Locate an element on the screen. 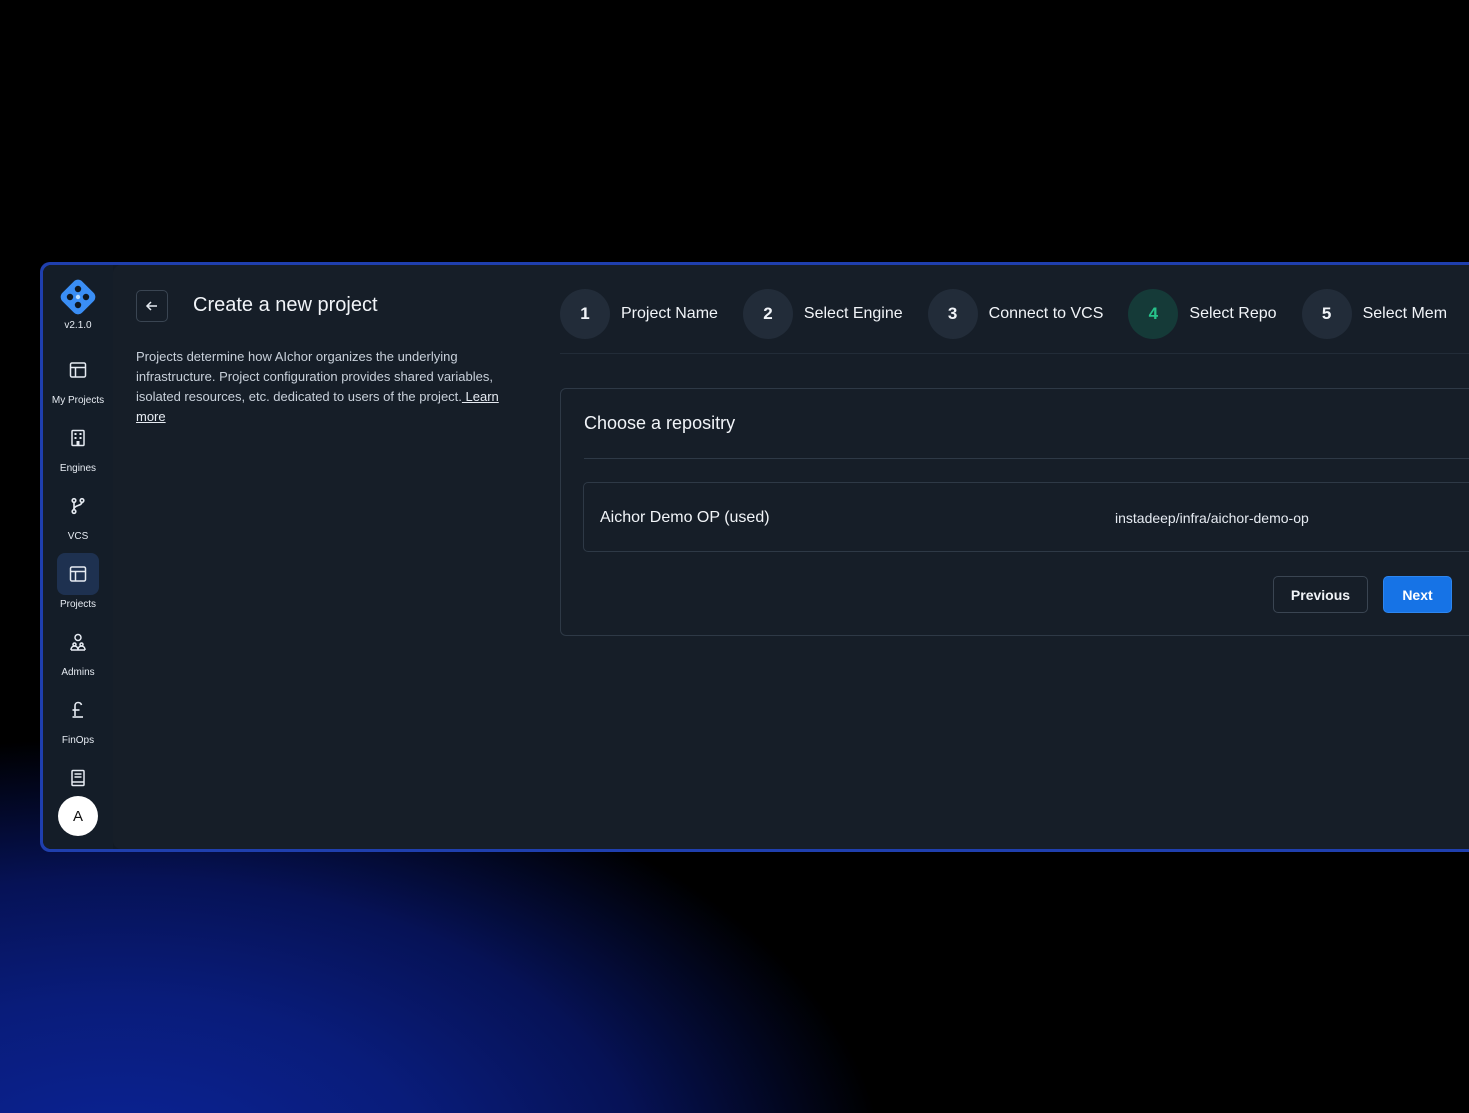 Image resolution: width=1469 pixels, height=1113 pixels. sidebar-item-label: VCS is located at coordinates (78, 536).